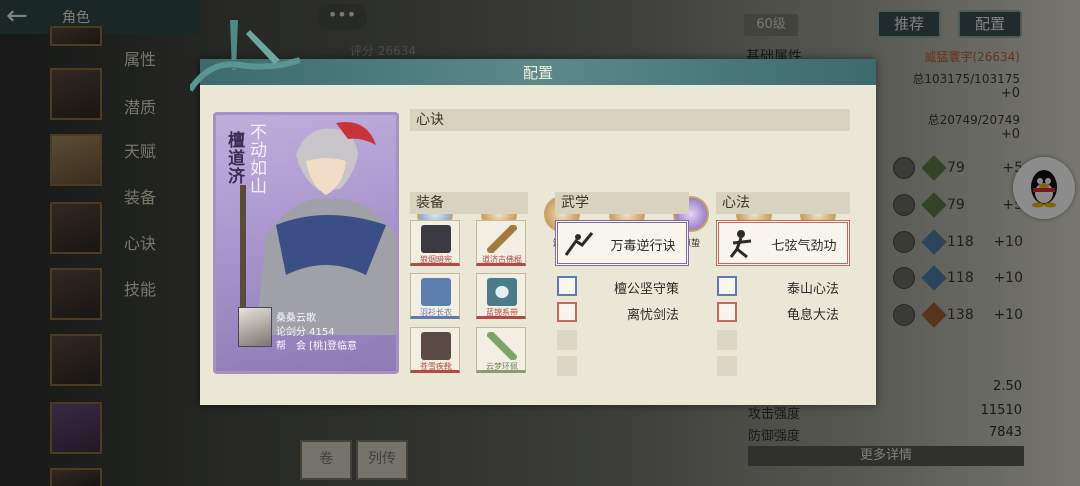  Describe the element at coordinates (630, 120) in the screenshot. I see `section-header-xinjue: 心诀` at that location.